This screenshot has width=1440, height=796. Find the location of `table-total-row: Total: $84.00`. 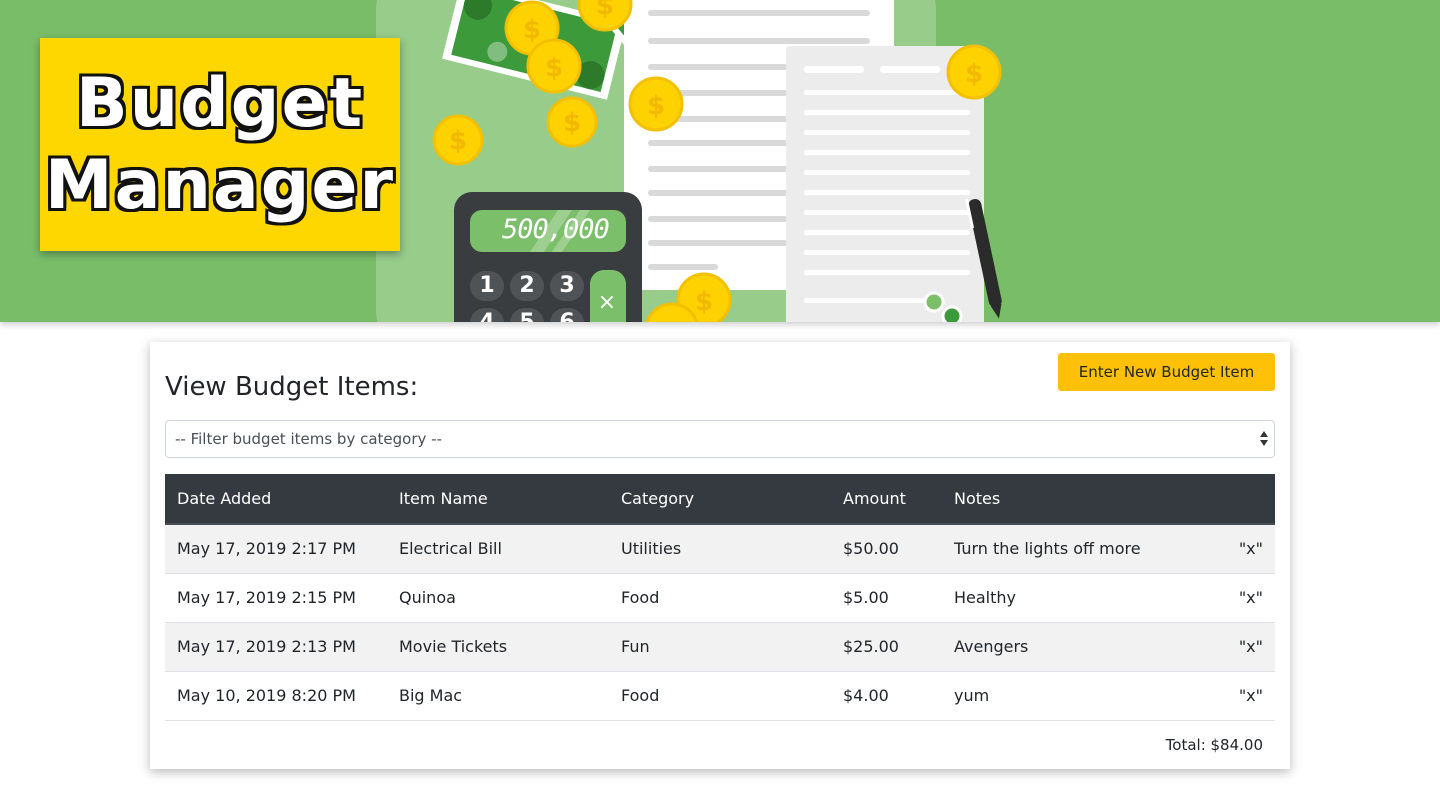

table-total-row: Total: $84.00 is located at coordinates (720, 744).